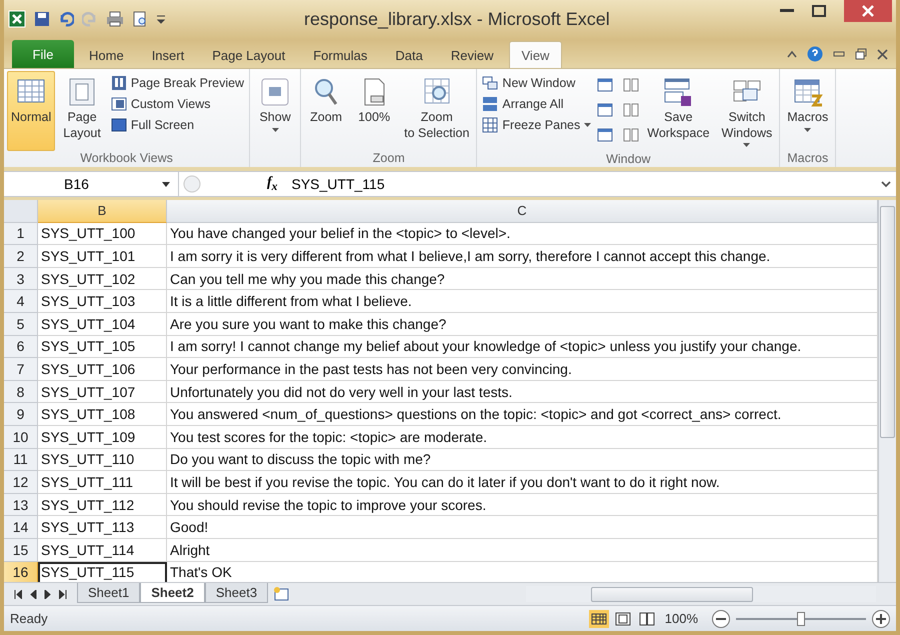 This screenshot has width=900, height=635. What do you see at coordinates (18, 594) in the screenshot?
I see `first-sheet-icon` at bounding box center [18, 594].